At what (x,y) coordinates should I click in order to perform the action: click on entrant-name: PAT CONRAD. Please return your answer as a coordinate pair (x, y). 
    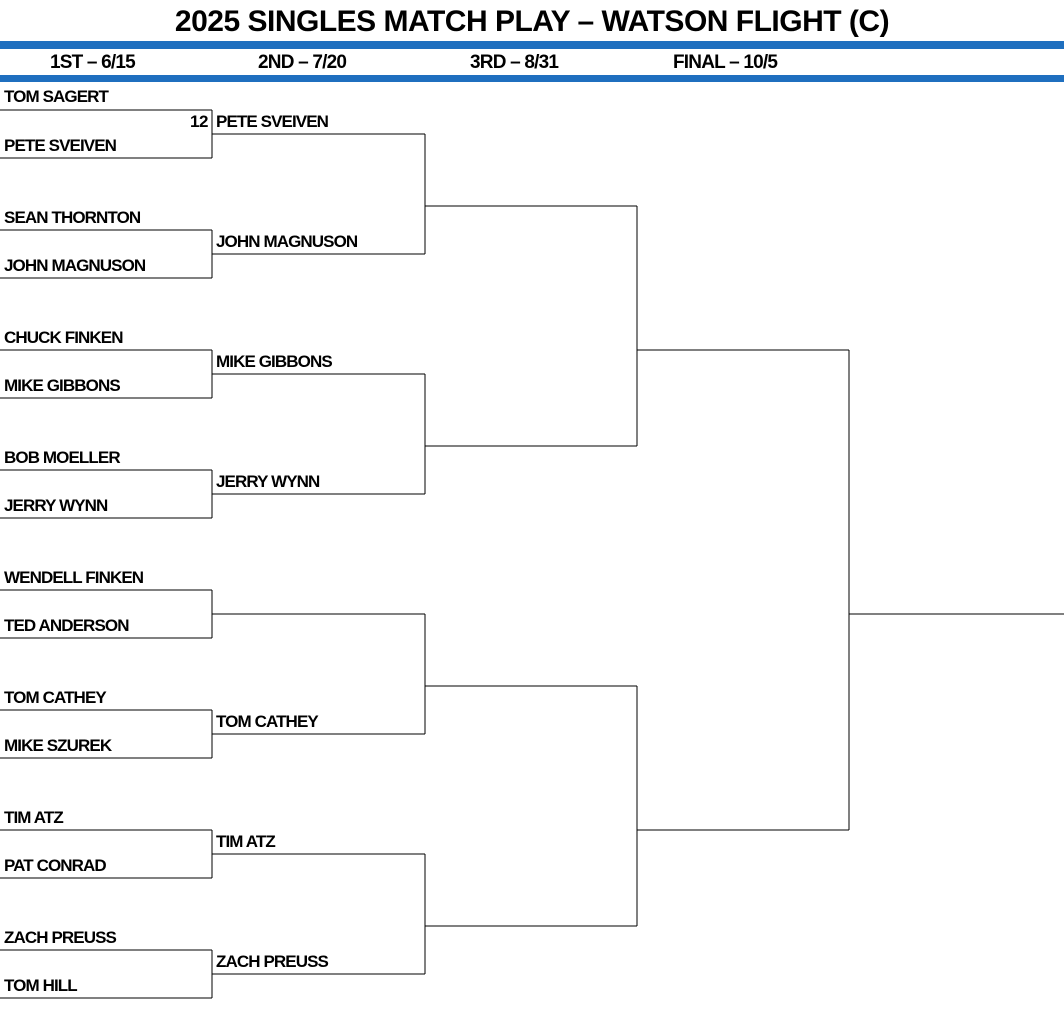
    Looking at the image, I should click on (55, 865).